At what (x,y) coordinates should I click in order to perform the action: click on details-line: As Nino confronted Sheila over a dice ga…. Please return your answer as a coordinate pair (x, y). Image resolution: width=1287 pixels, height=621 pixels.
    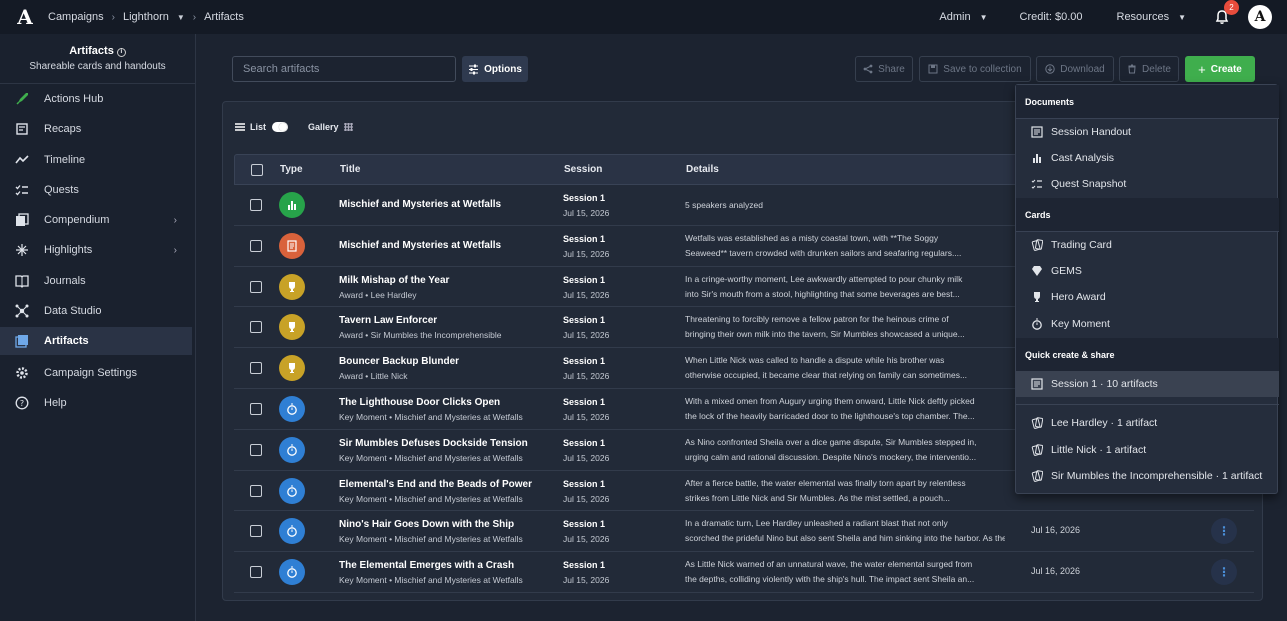
    Looking at the image, I should click on (831, 441).